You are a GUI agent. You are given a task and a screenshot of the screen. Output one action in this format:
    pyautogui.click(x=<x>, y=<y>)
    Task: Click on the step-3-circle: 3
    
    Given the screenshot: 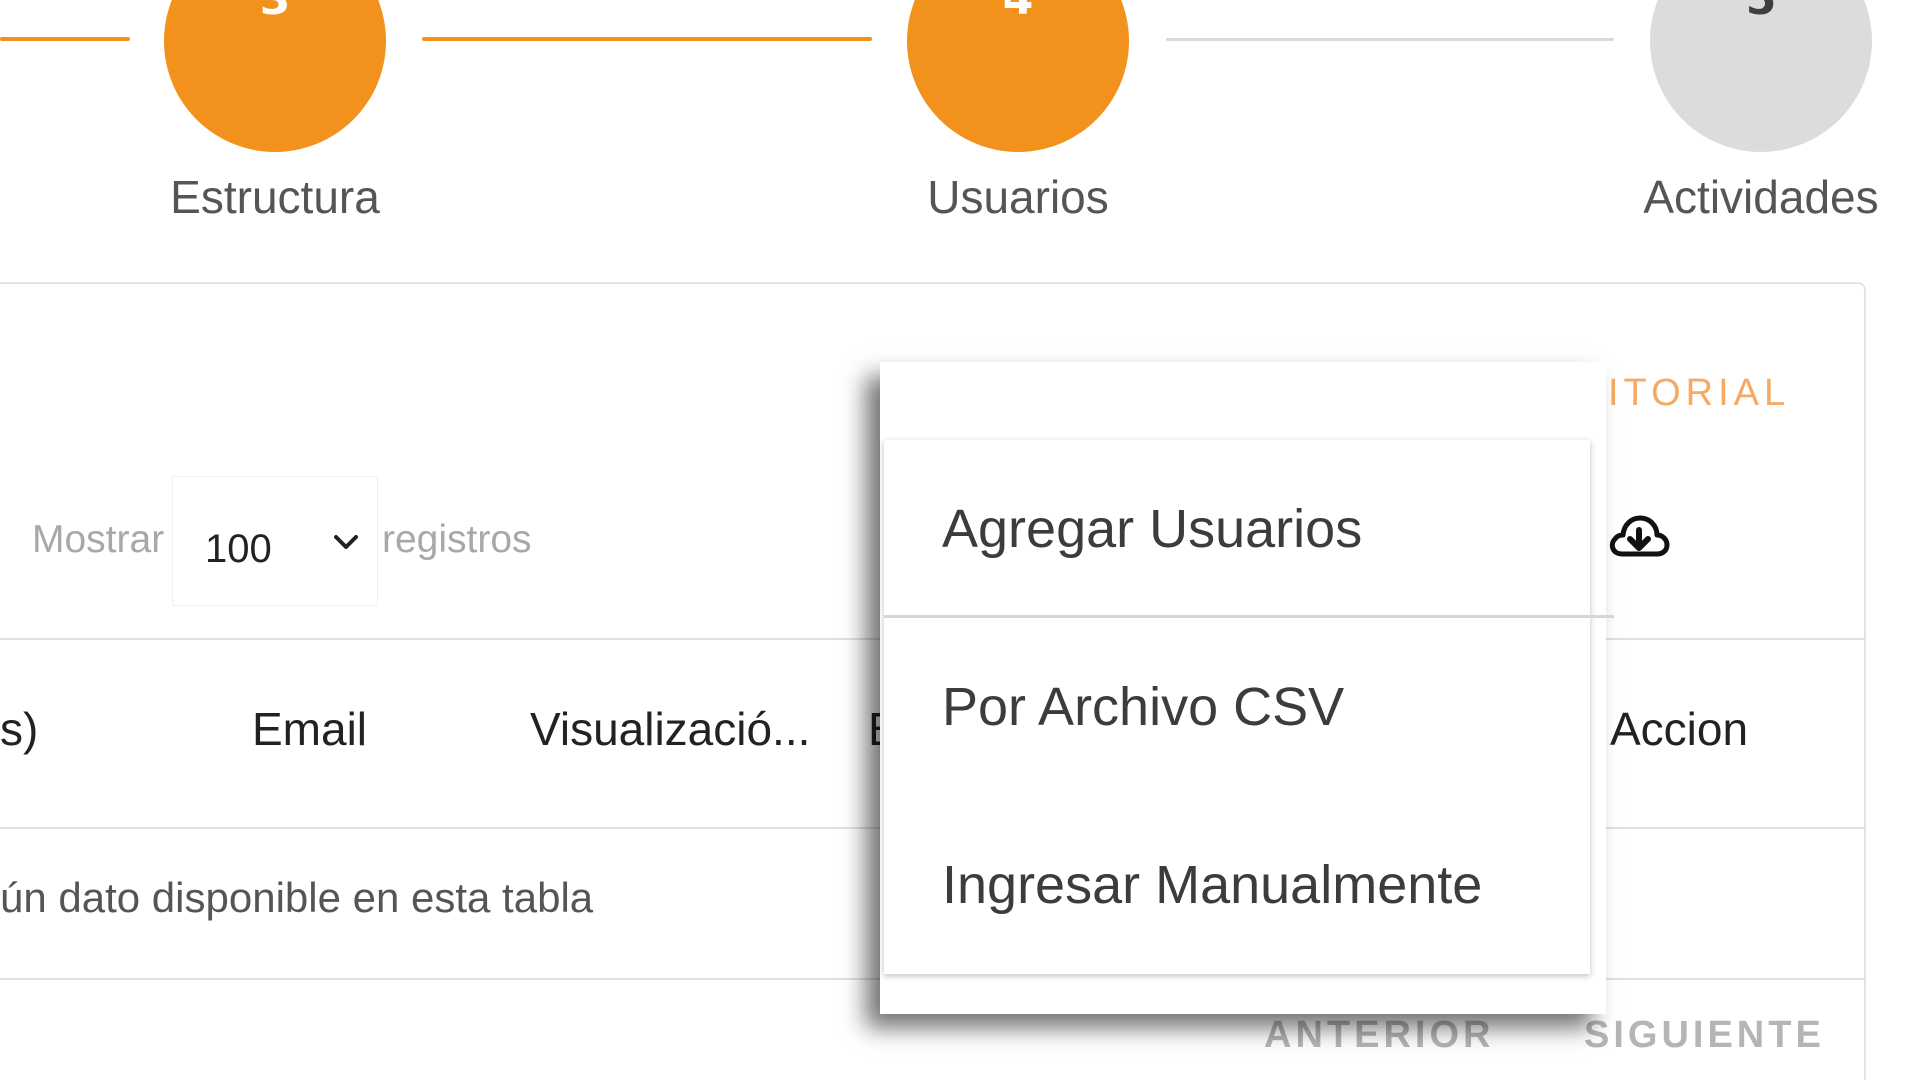 What is the action you would take?
    pyautogui.click(x=275, y=76)
    